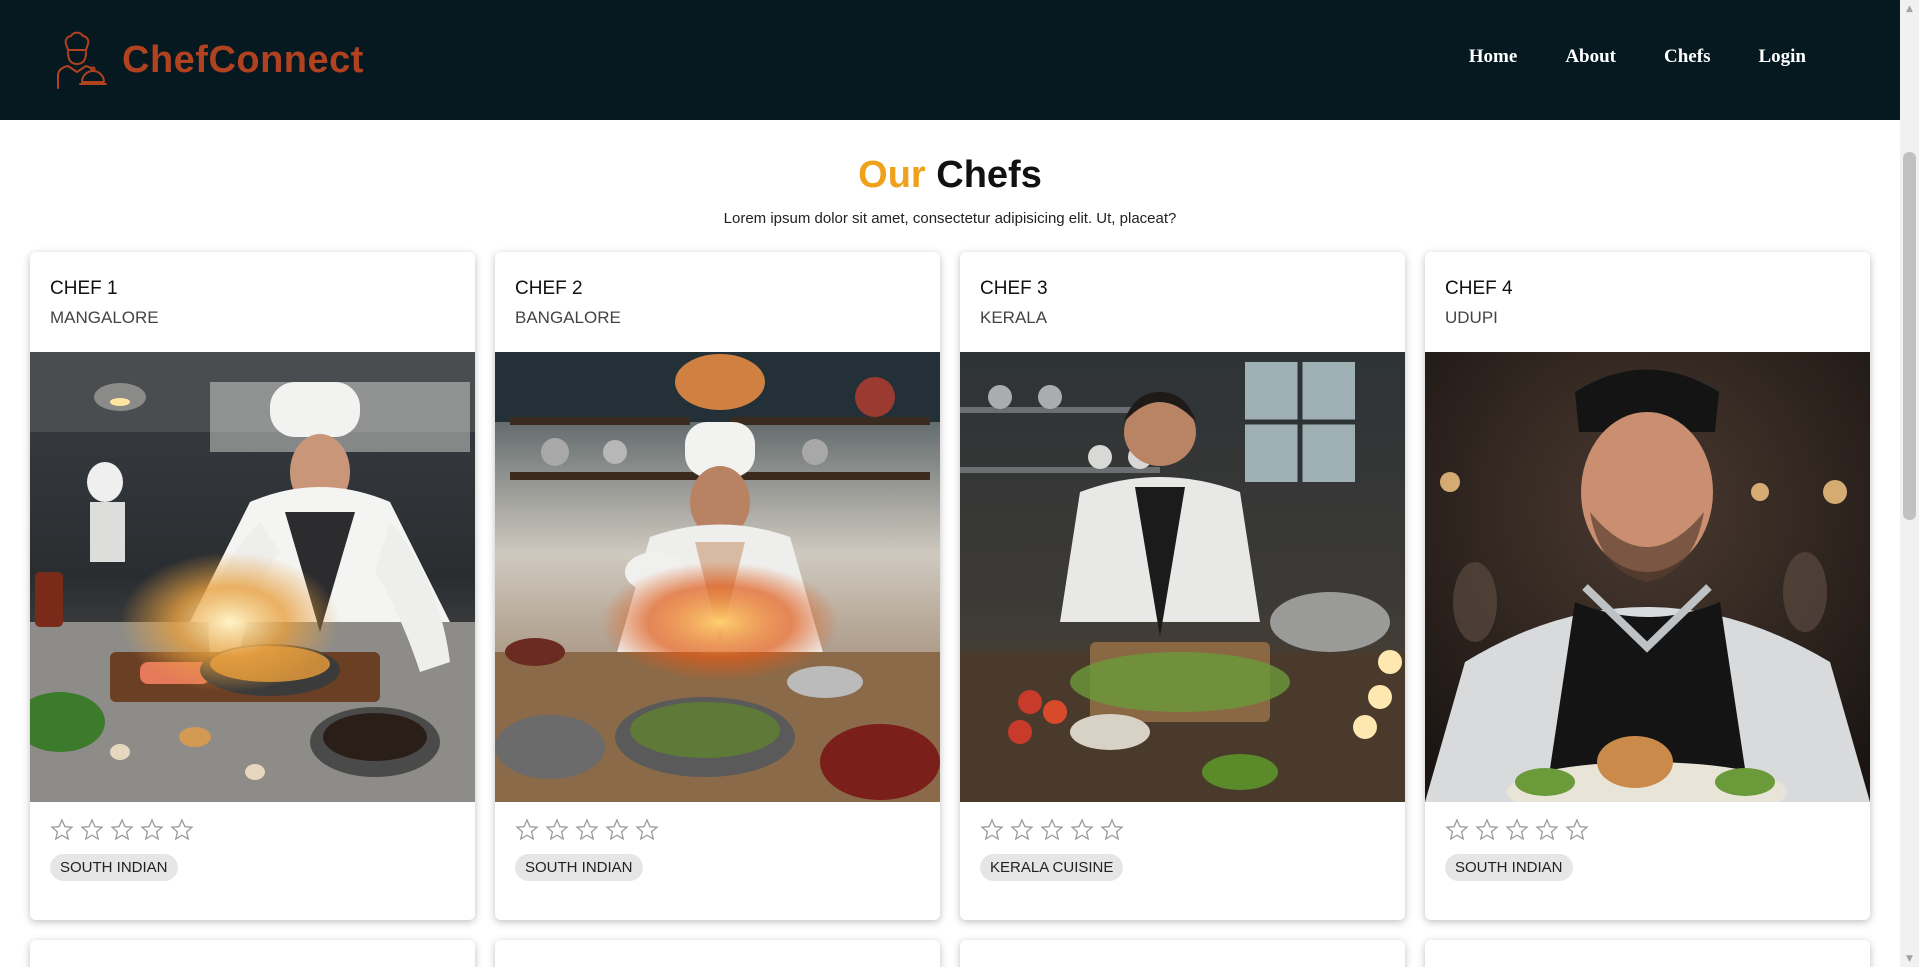 Image resolution: width=1919 pixels, height=967 pixels. Describe the element at coordinates (1637, 57) in the screenshot. I see `main-nav: Home About Chefs Login` at that location.